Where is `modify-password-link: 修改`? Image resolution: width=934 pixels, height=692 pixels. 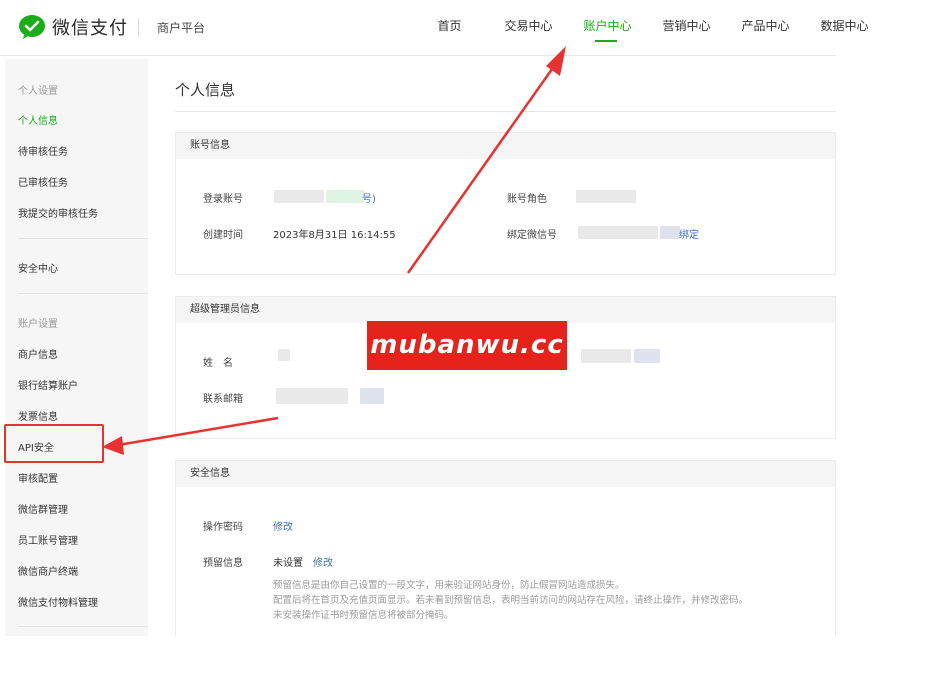
modify-password-link: 修改 is located at coordinates (283, 525).